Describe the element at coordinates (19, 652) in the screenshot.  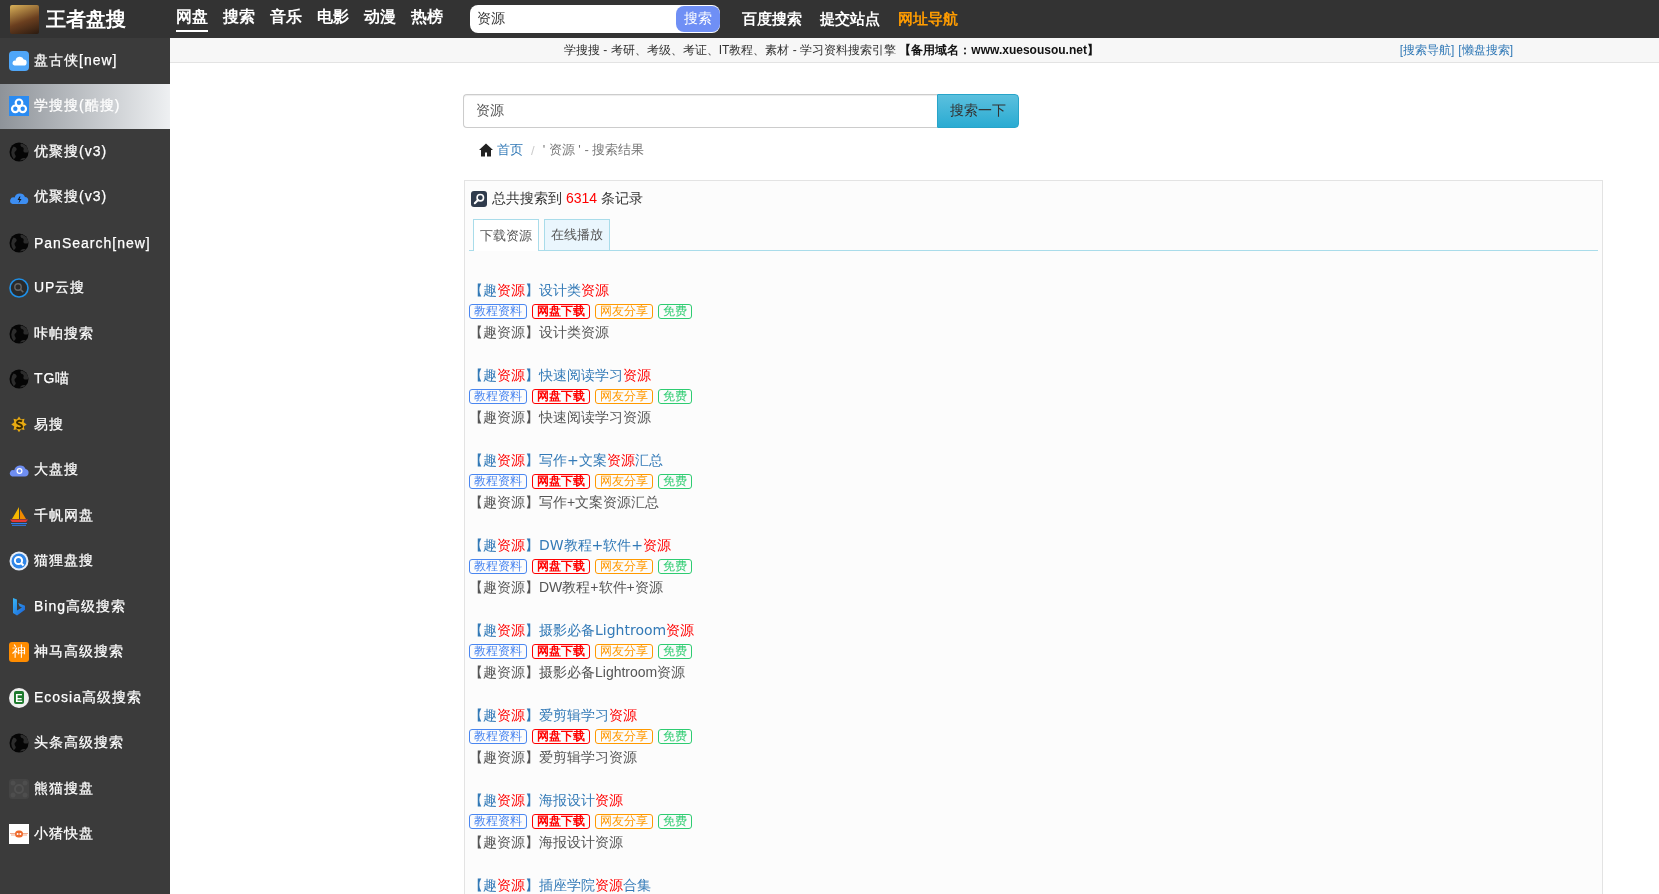
I see `character-tile-icon: 神` at that location.